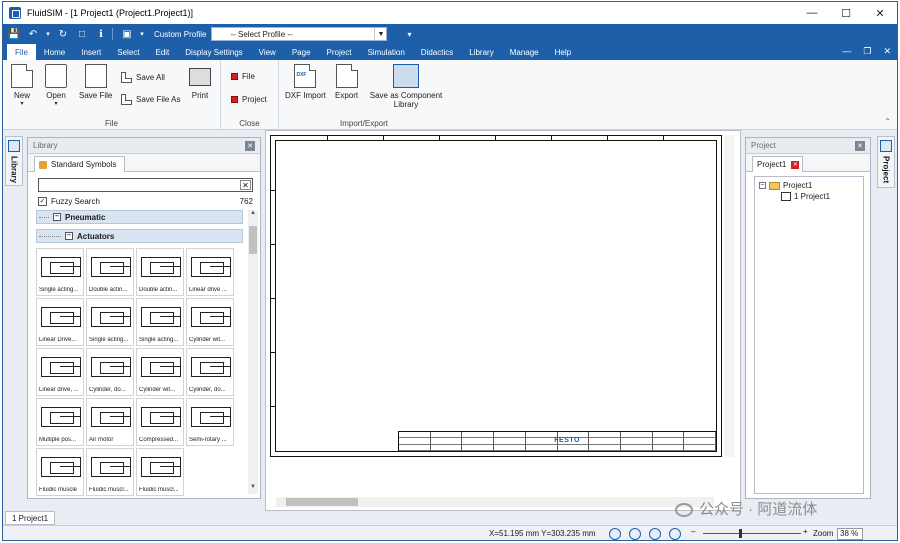 This screenshot has width=900, height=543. Describe the element at coordinates (346, 82) in the screenshot. I see `export-button: Export` at that location.